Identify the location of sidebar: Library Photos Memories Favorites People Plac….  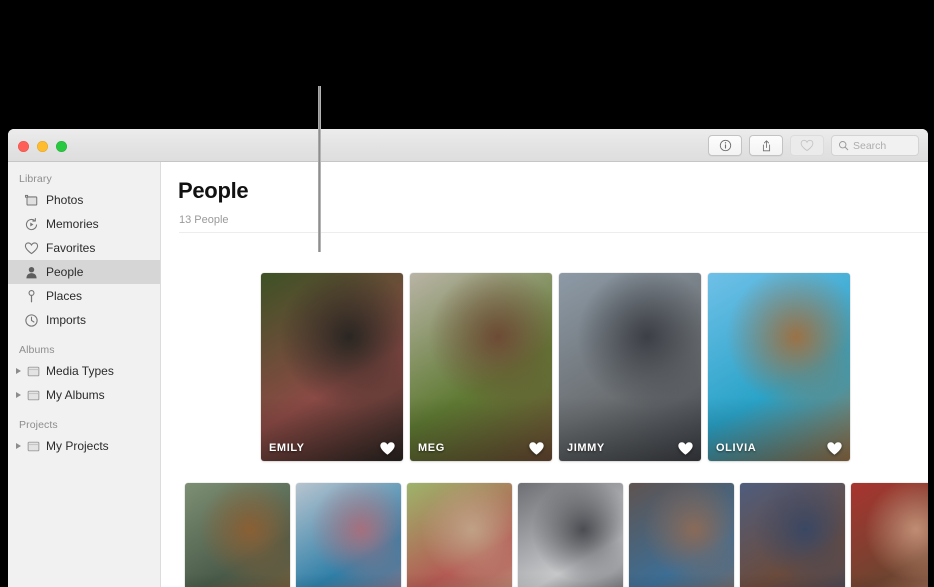
(84, 374).